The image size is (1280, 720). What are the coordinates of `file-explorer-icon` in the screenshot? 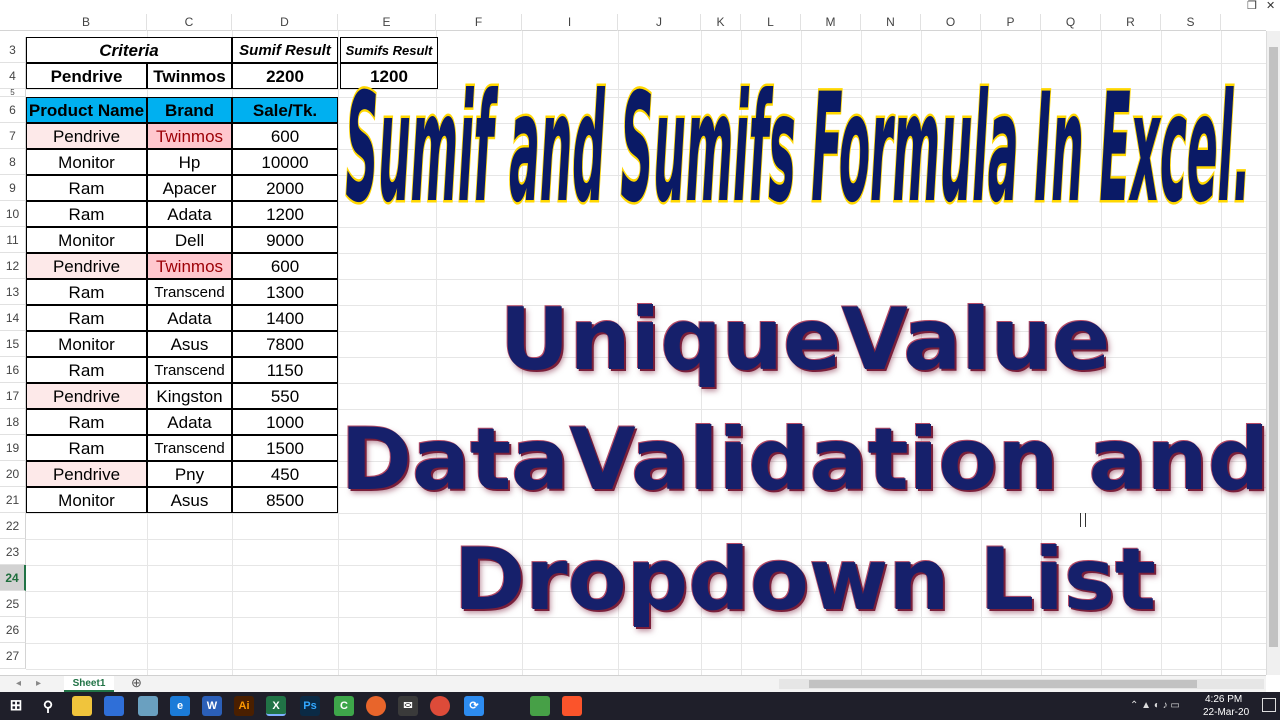 It's located at (82, 706).